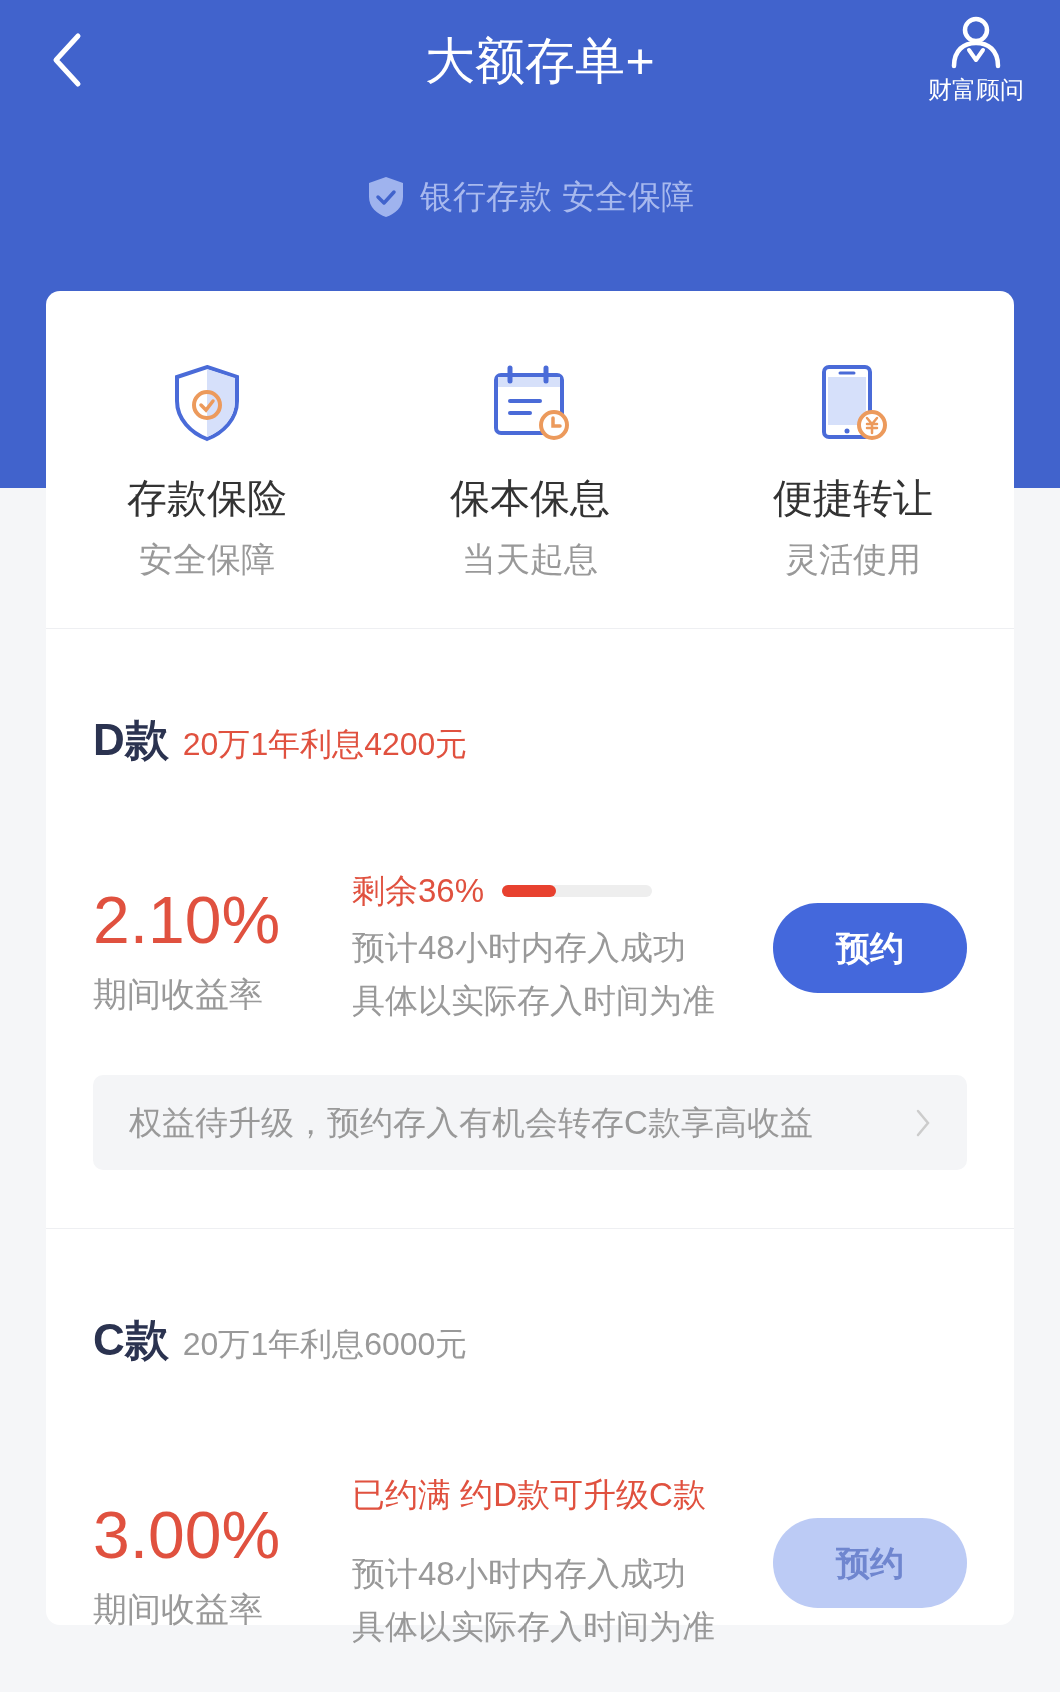 The height and width of the screenshot is (1692, 1060). What do you see at coordinates (540, 61) in the screenshot?
I see `page-title: 大额存单+` at bounding box center [540, 61].